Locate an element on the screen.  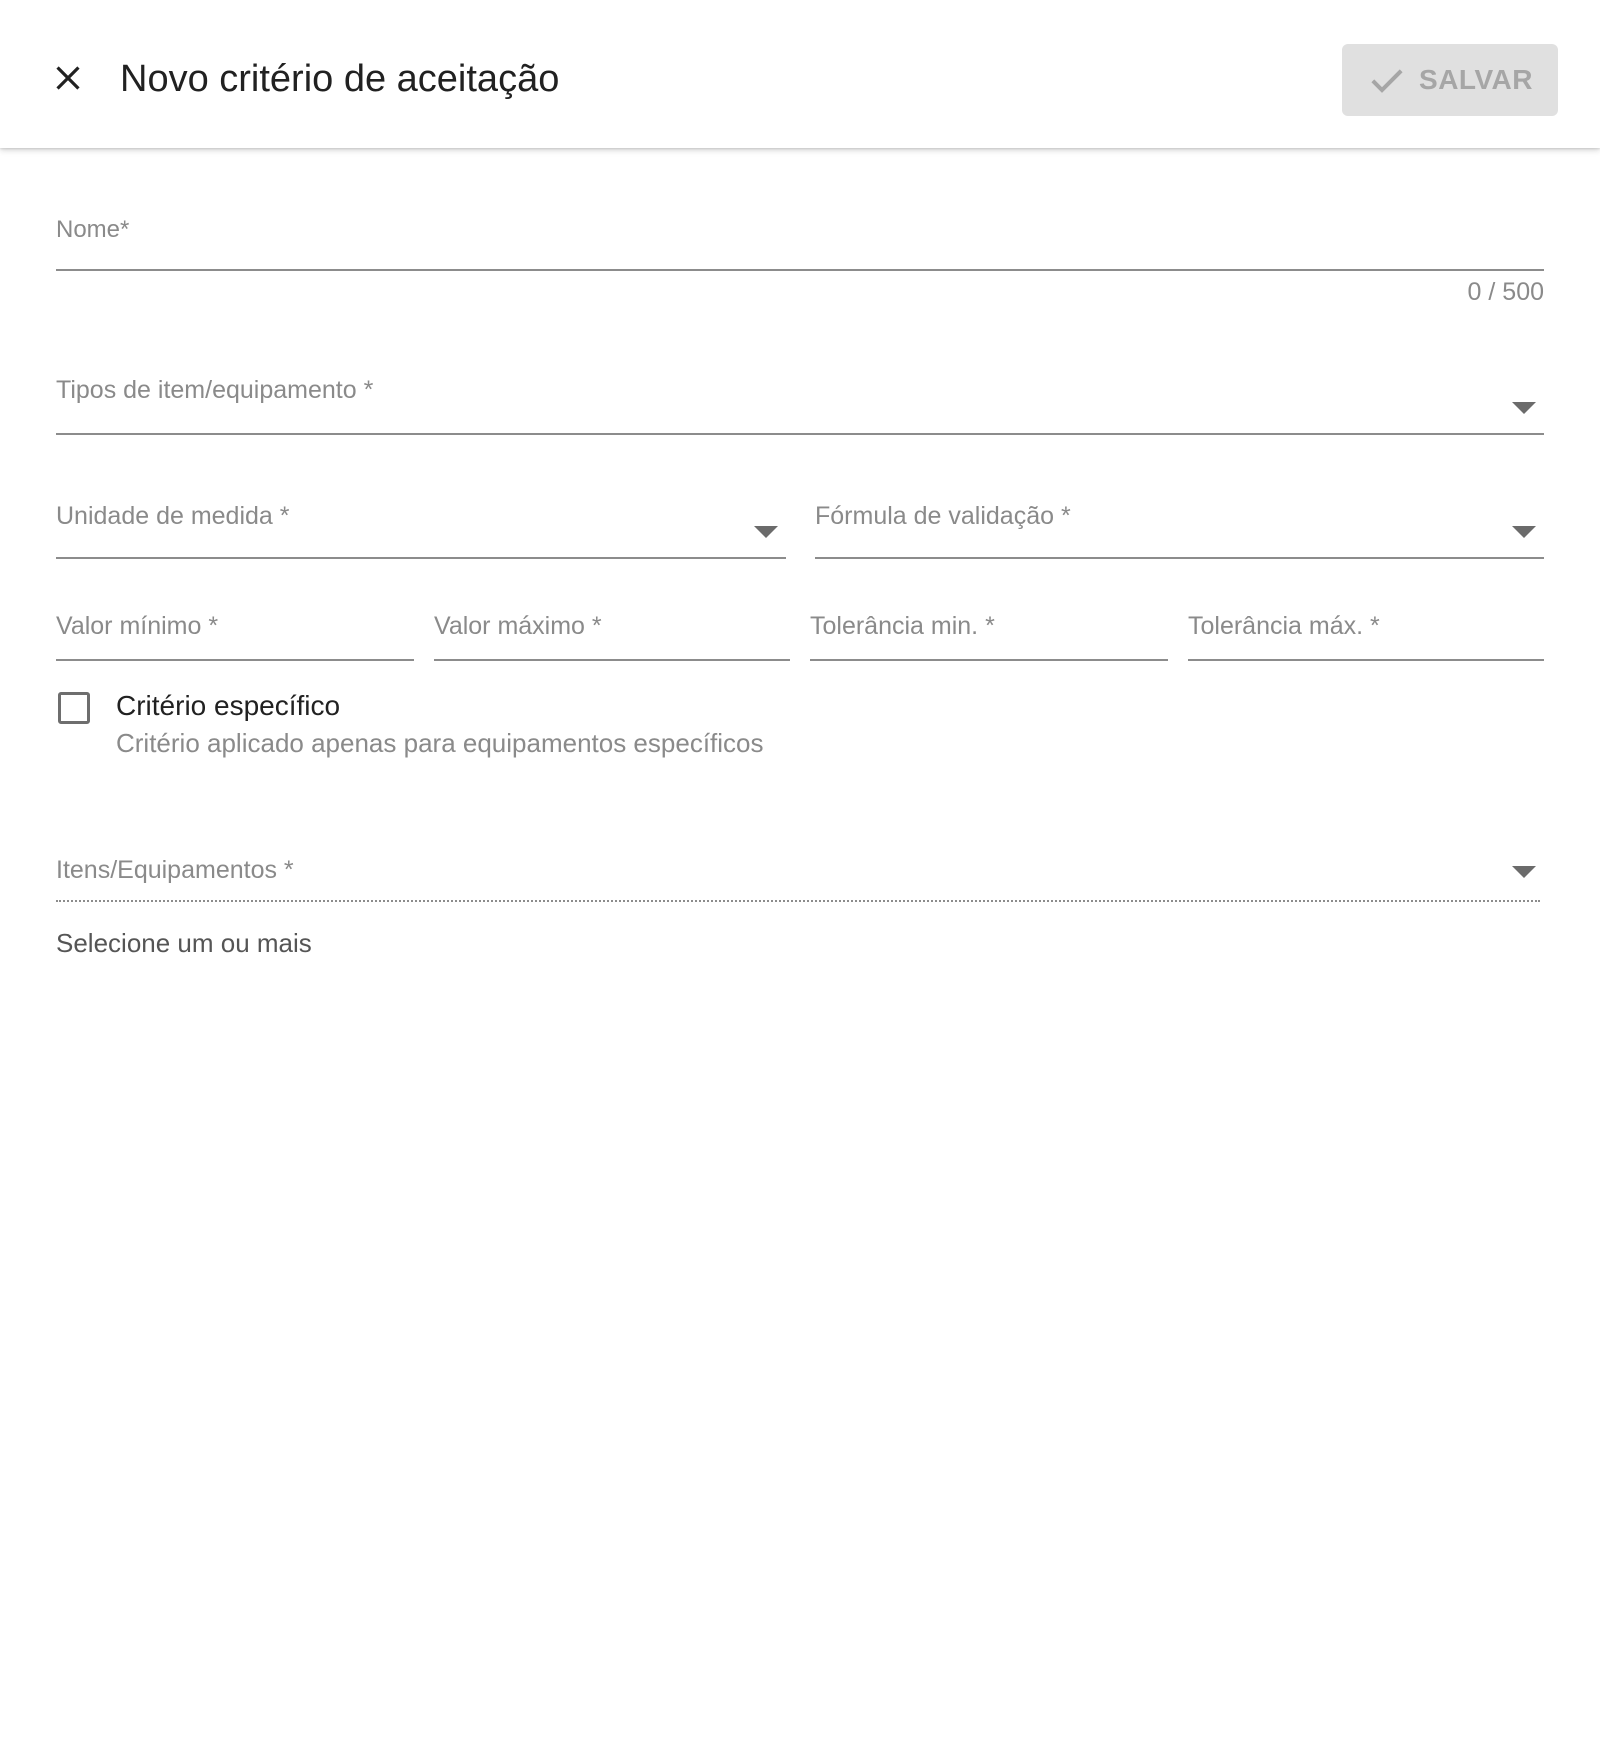
tolerancia-min-underline is located at coordinates (989, 660).